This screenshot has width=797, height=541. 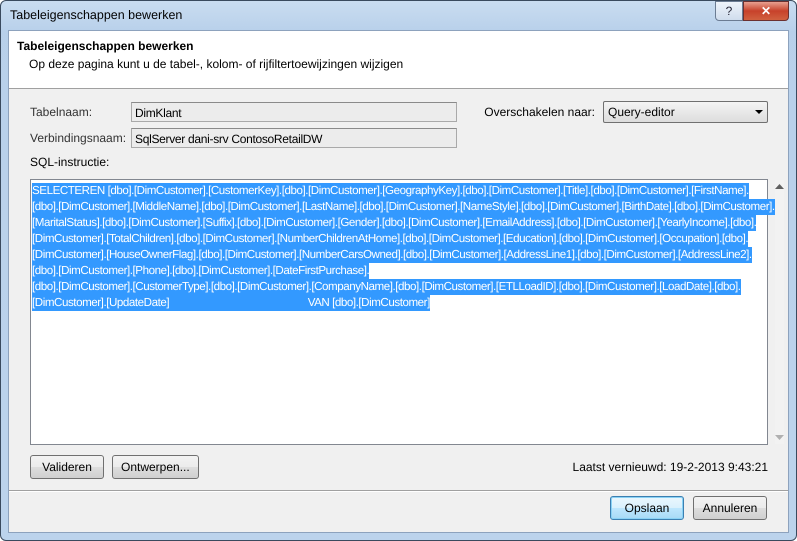 What do you see at coordinates (294, 138) in the screenshot?
I see `text-field: SqlServer dani-srv ContosoRetailDW` at bounding box center [294, 138].